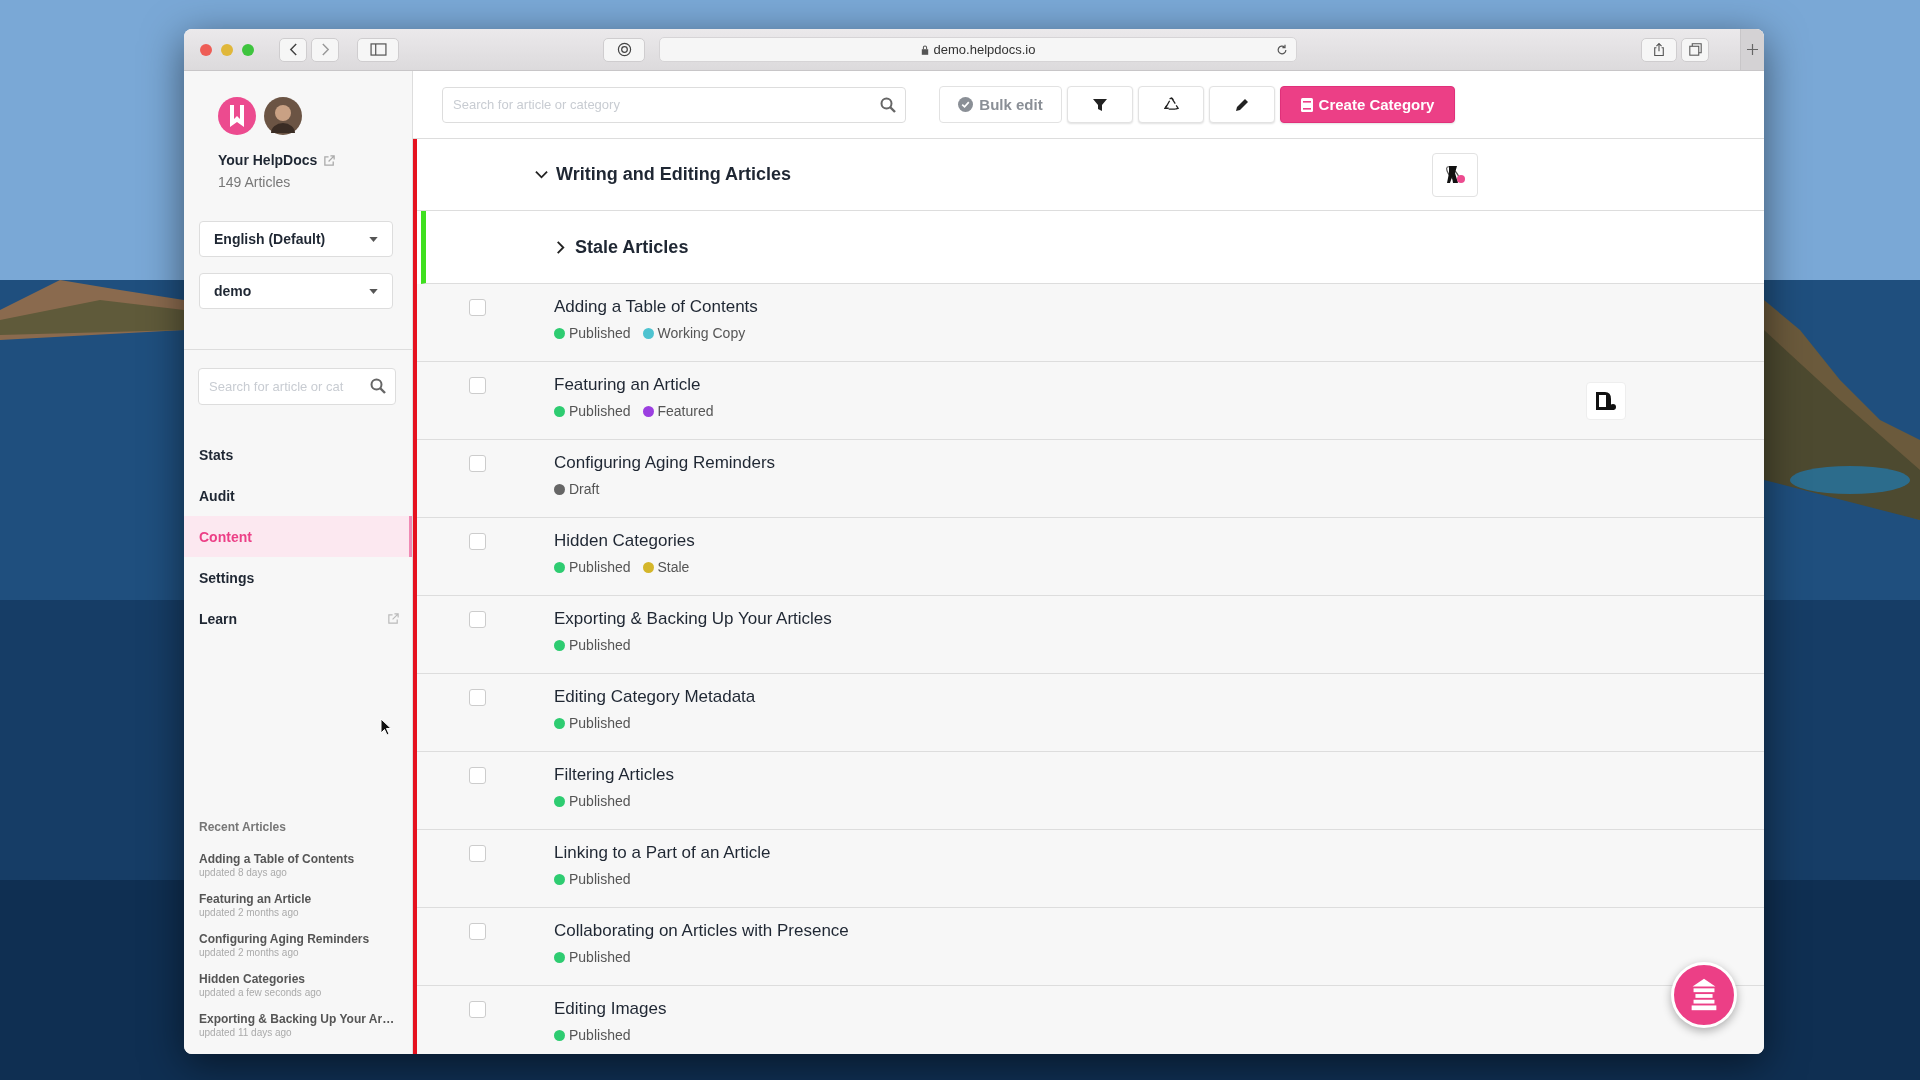 The image size is (1920, 1080). Describe the element at coordinates (610, 1009) in the screenshot. I see `article-title: Editing Images` at that location.